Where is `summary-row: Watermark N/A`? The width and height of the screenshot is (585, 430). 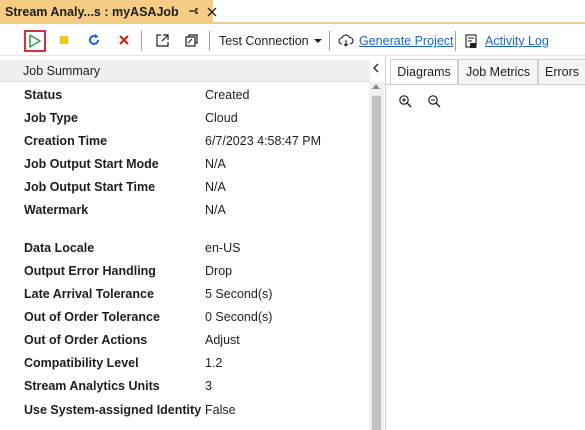 summary-row: Watermark N/A is located at coordinates (184, 211).